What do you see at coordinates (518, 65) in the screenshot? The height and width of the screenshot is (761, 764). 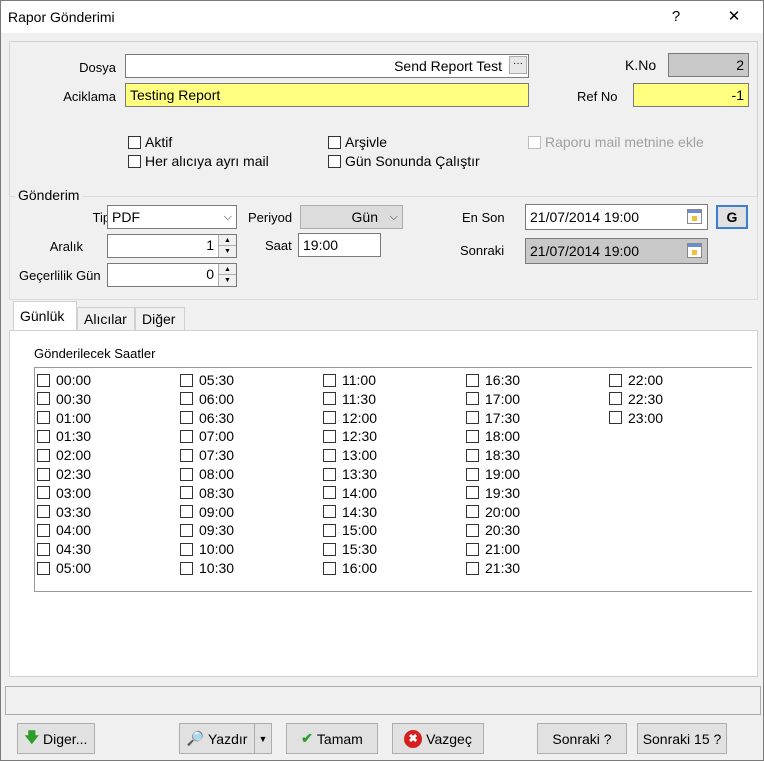 I see `browse-button: ···` at bounding box center [518, 65].